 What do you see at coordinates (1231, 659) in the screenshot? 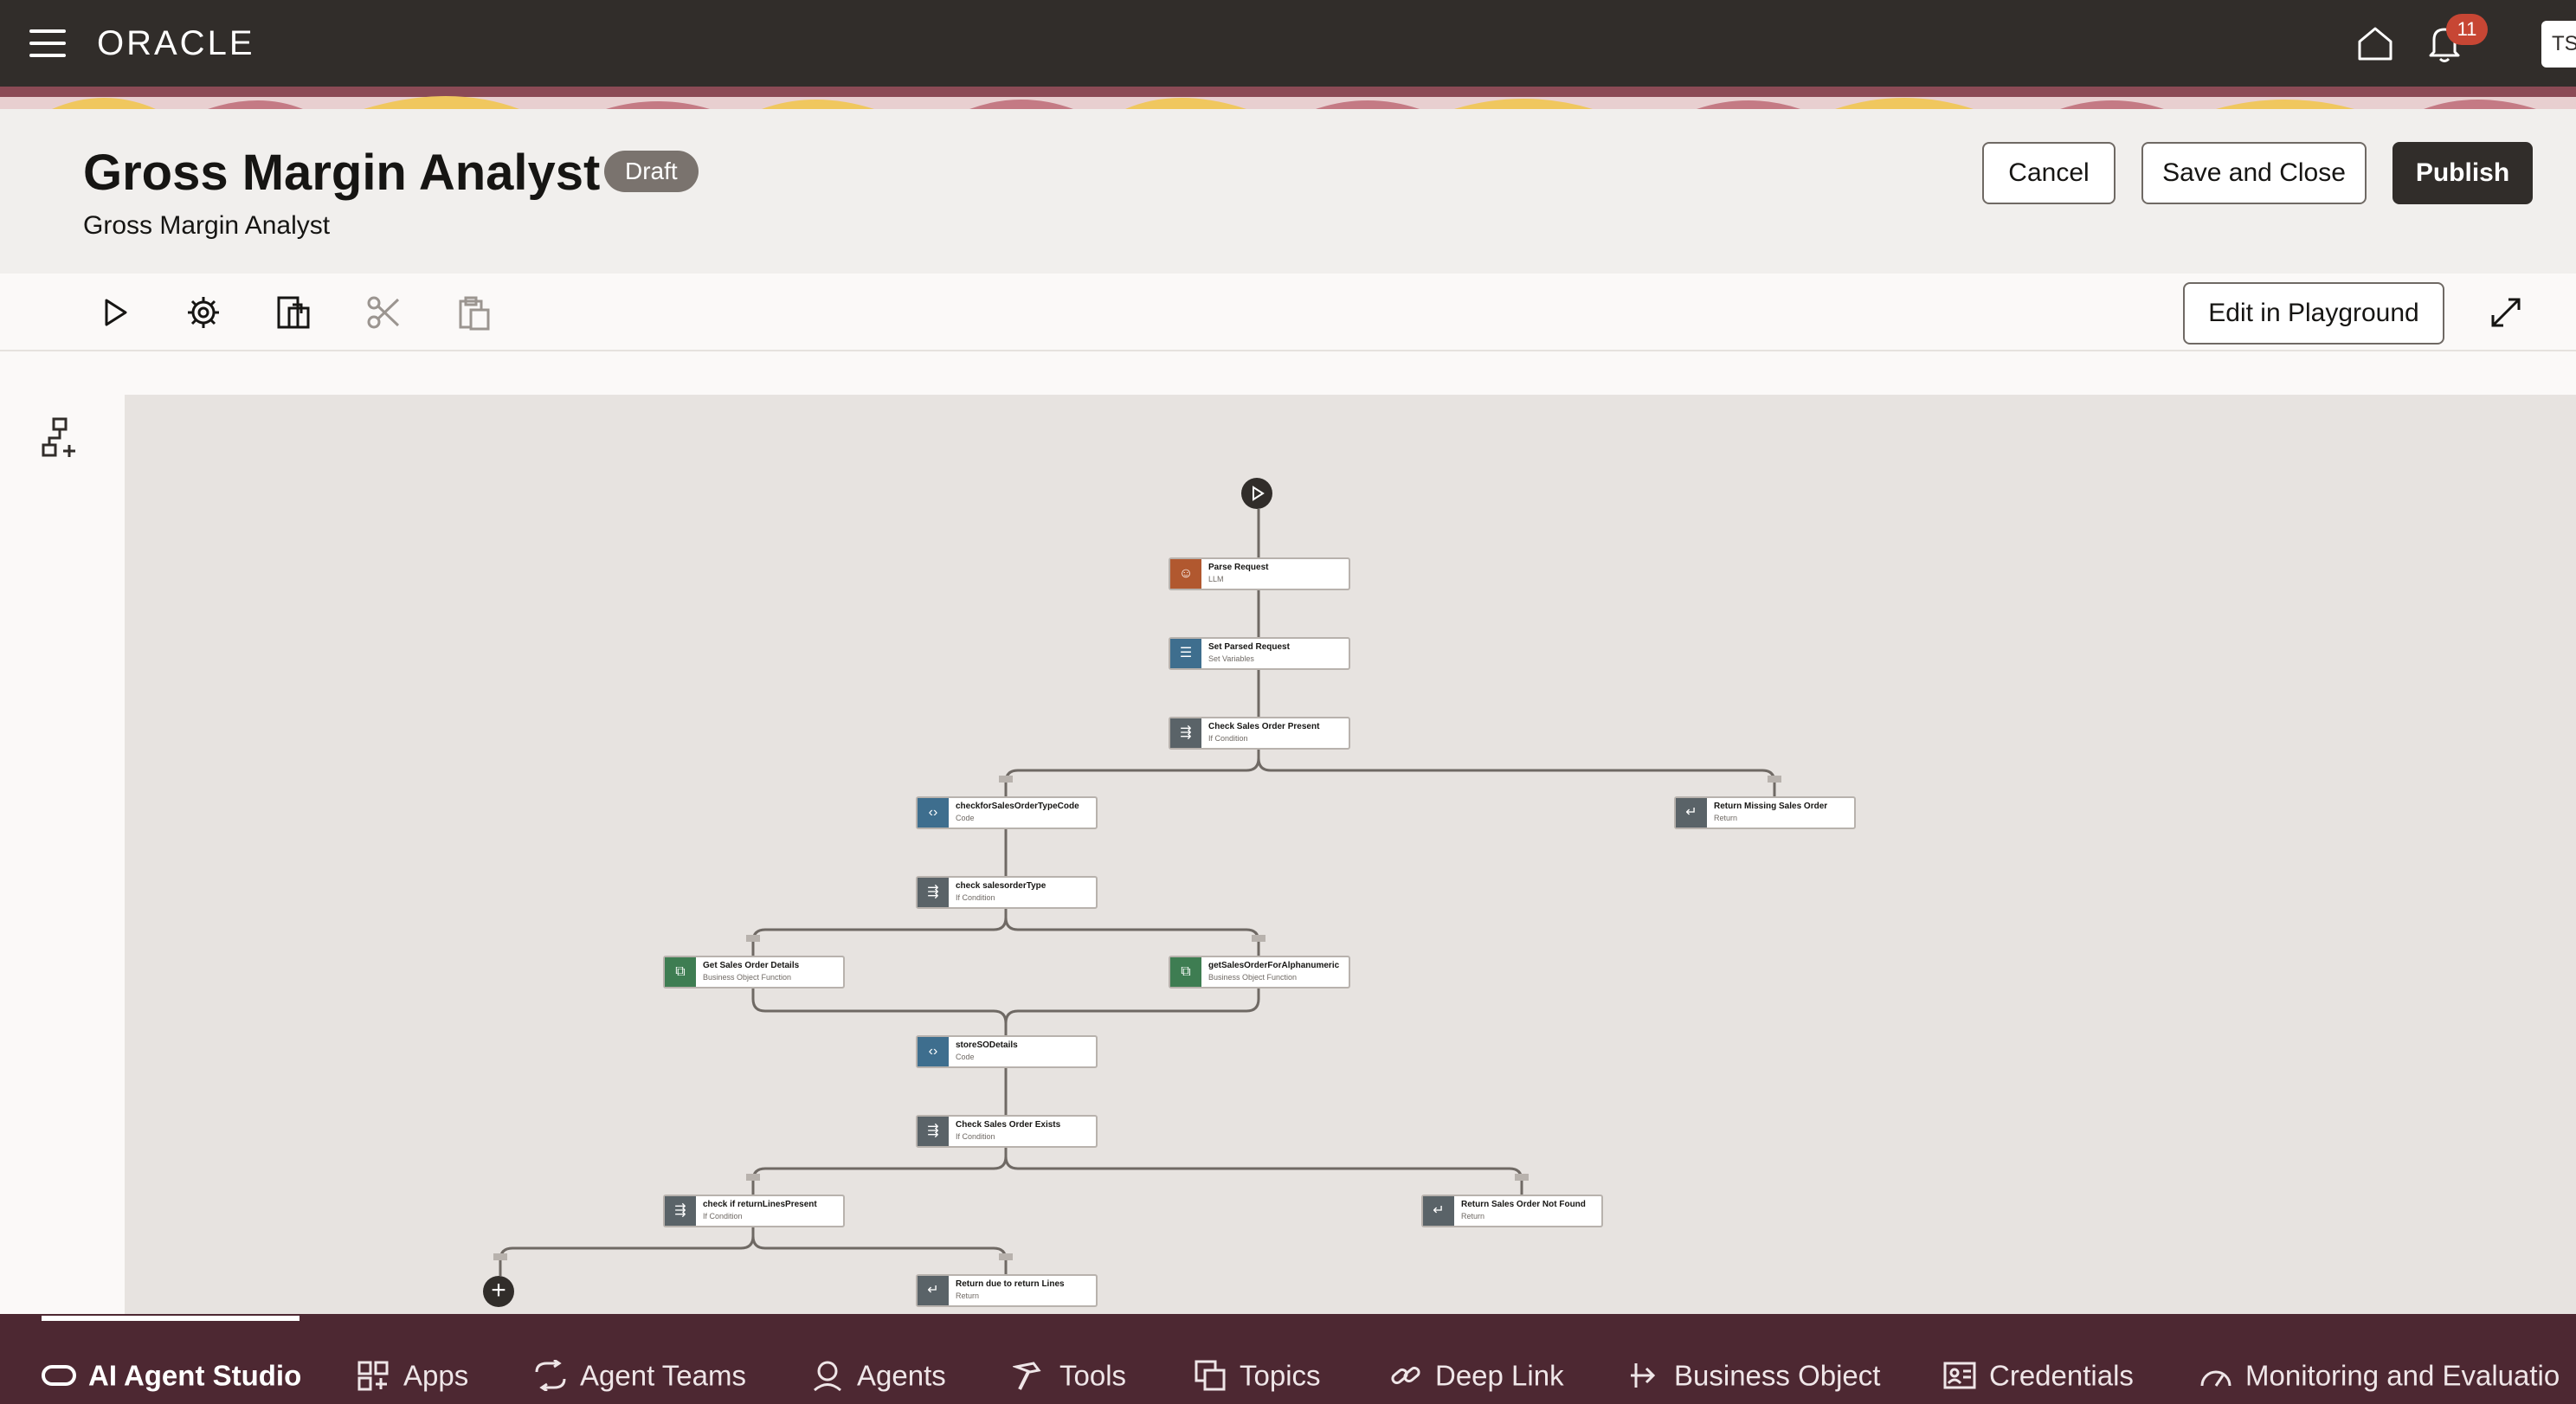
I see `node-type: Set Variables` at bounding box center [1231, 659].